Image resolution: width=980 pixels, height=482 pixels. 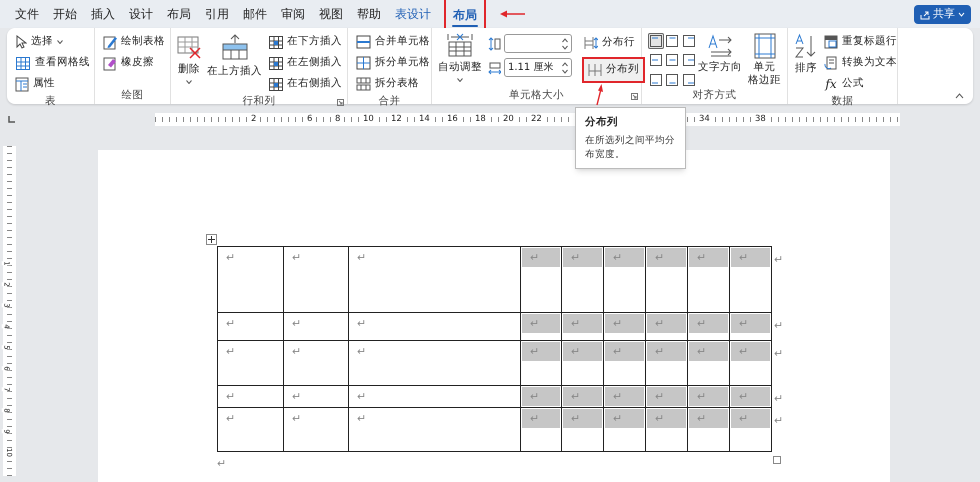 What do you see at coordinates (538, 67) in the screenshot?
I see `column-width-field: 1.11 厘米` at bounding box center [538, 67].